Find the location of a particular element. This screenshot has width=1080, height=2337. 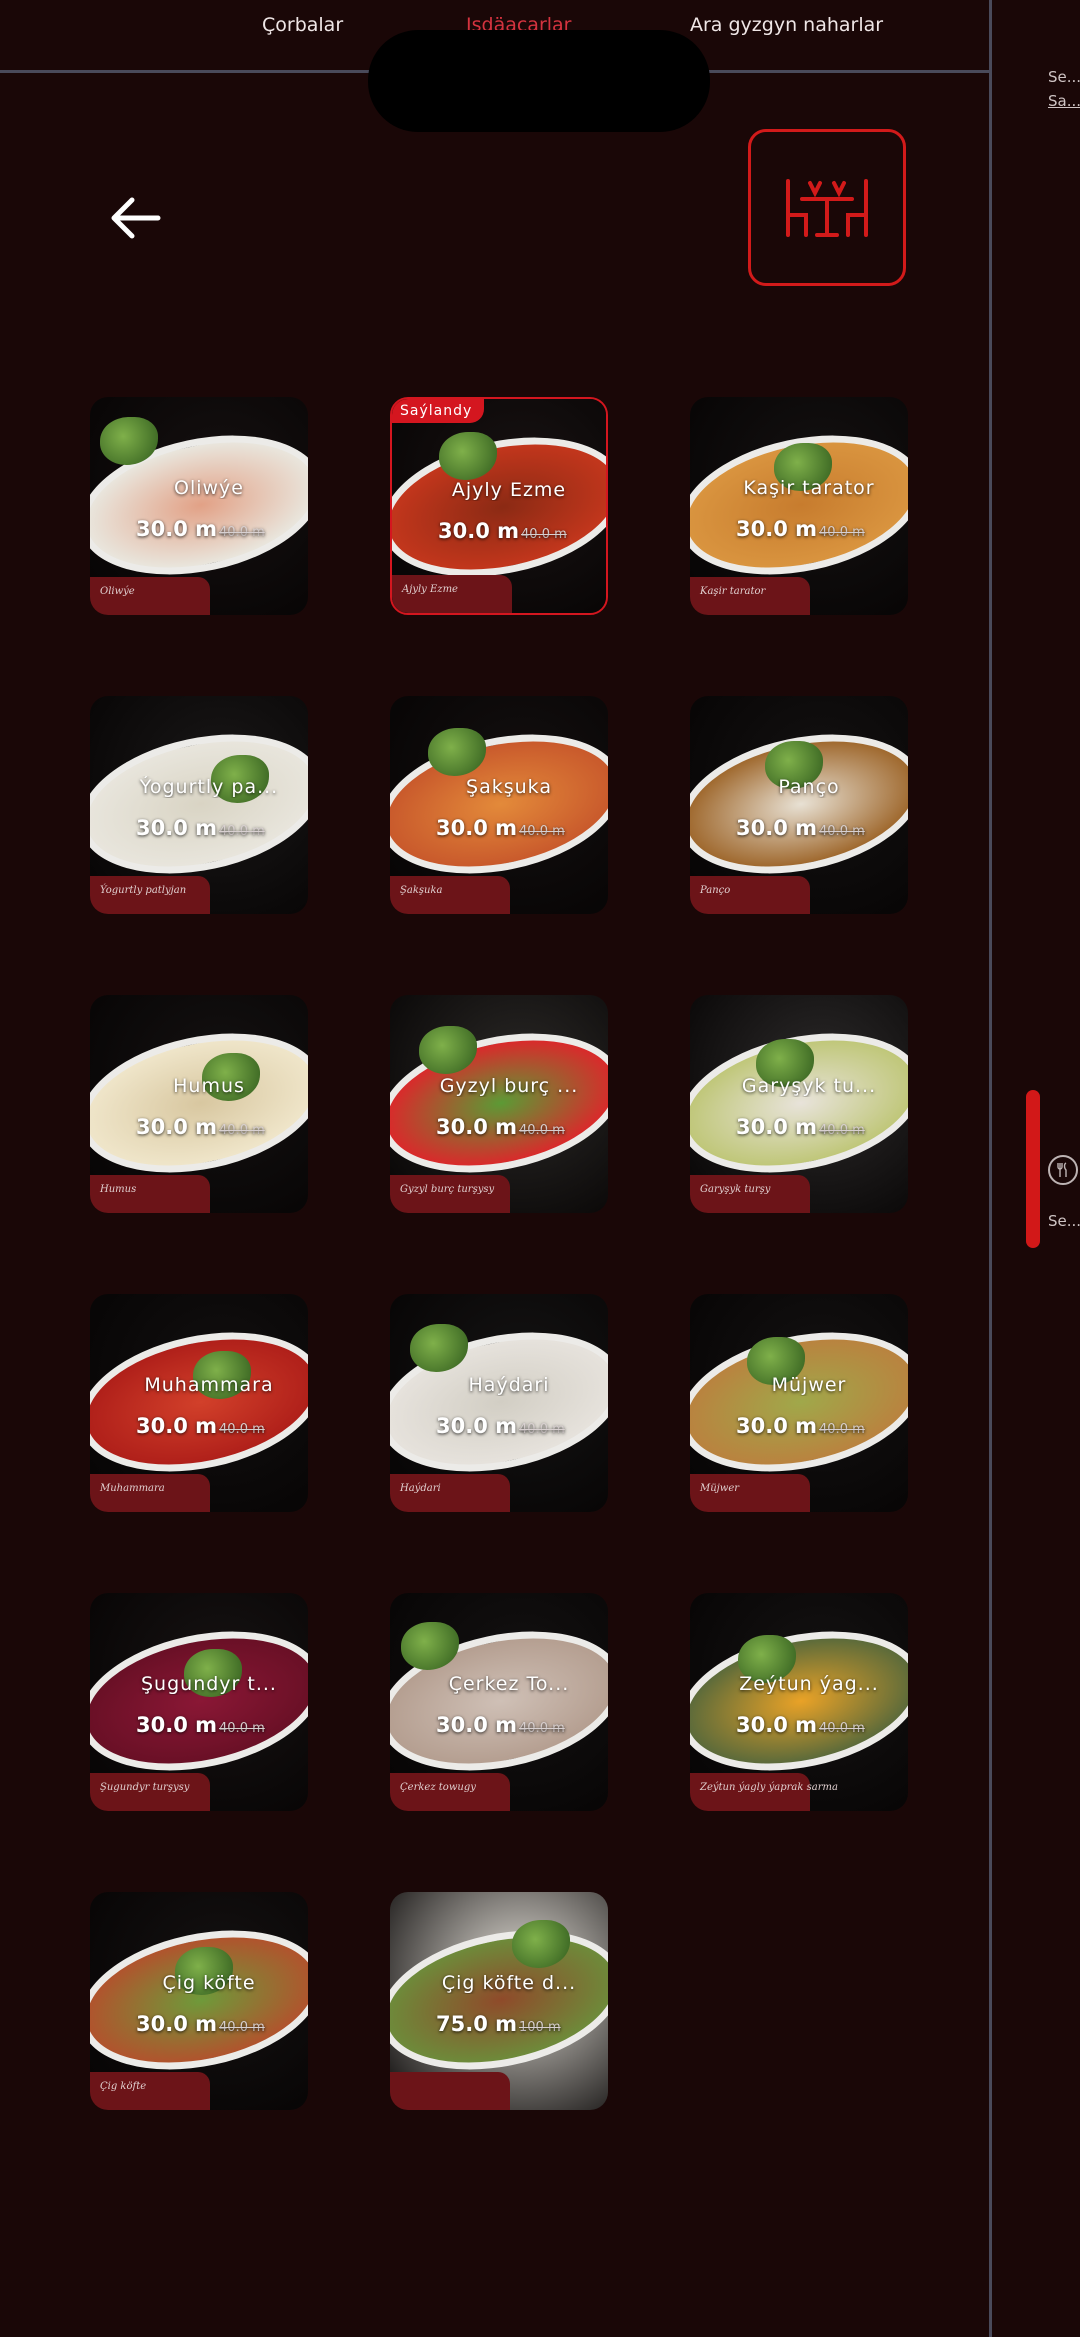

dish-caption: Çig köfte is located at coordinates (123, 2086).